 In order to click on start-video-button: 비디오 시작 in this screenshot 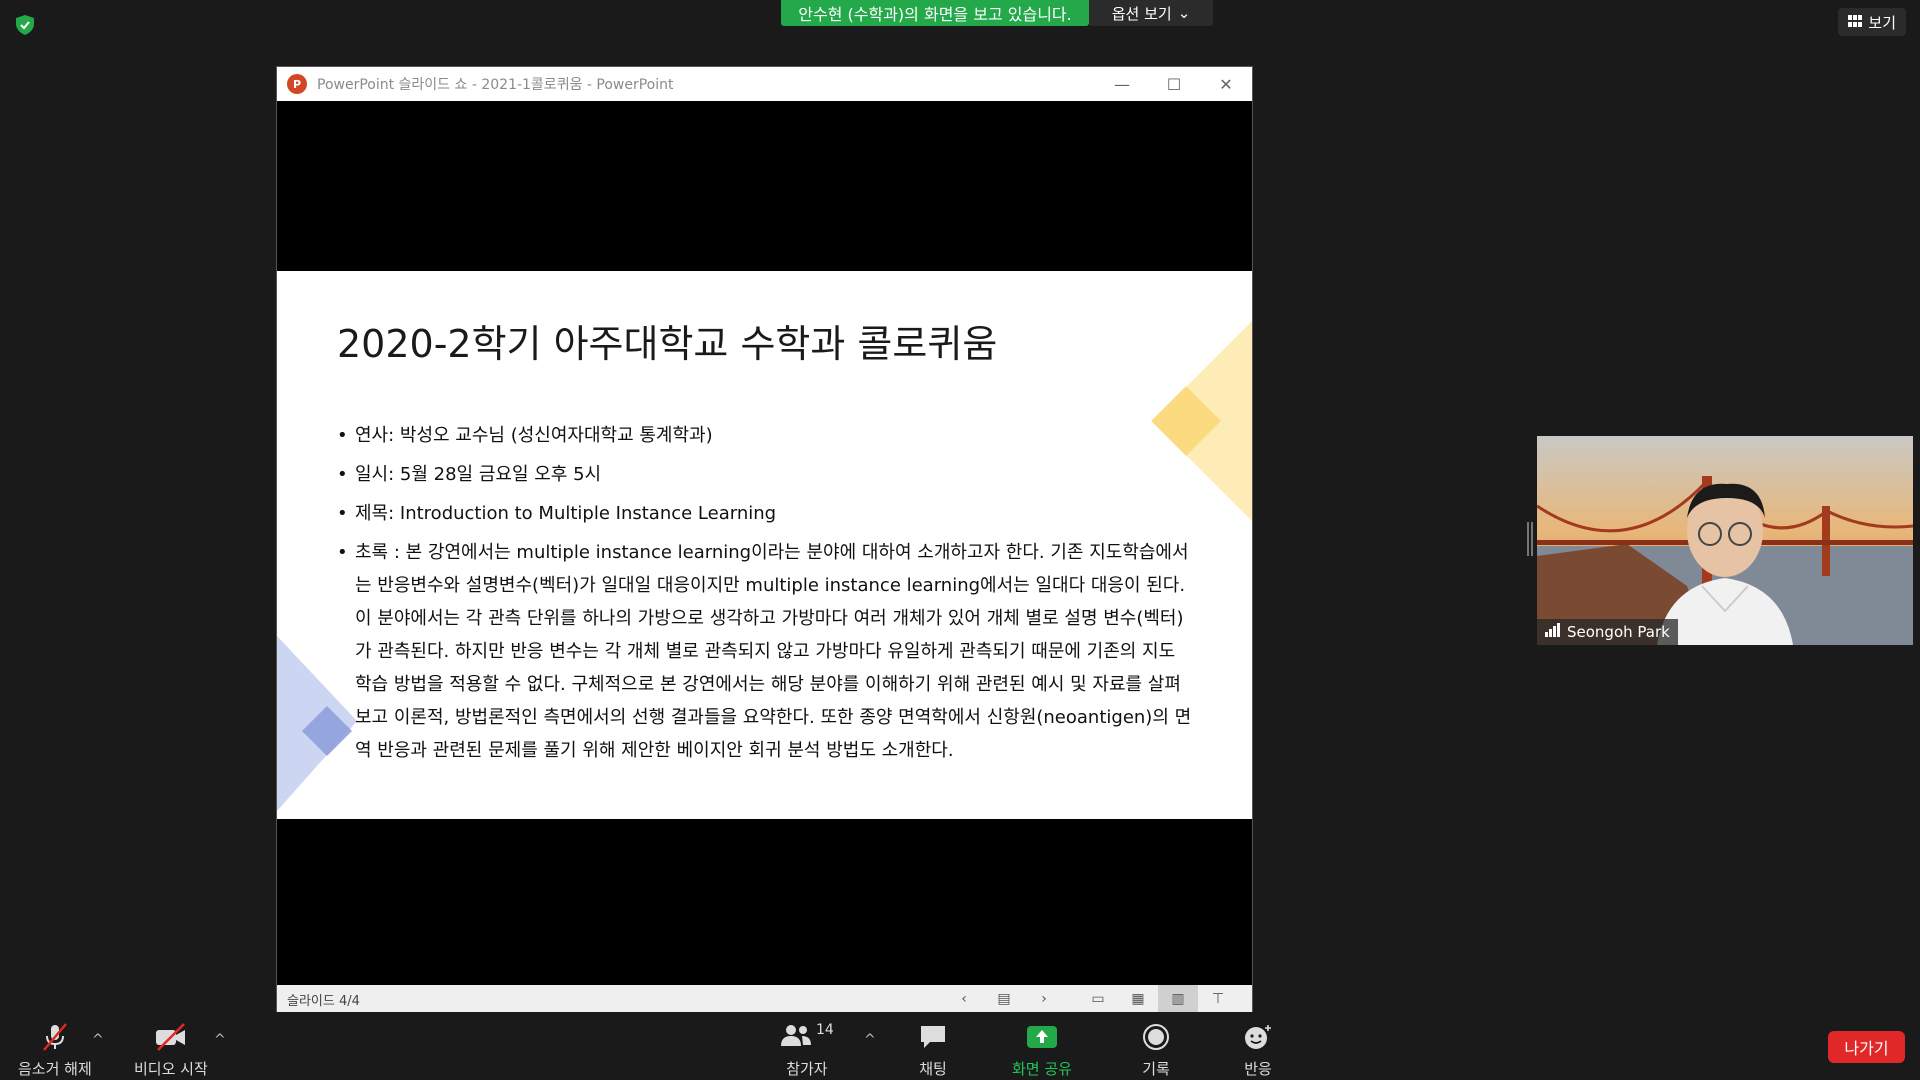, I will do `click(171, 1050)`.